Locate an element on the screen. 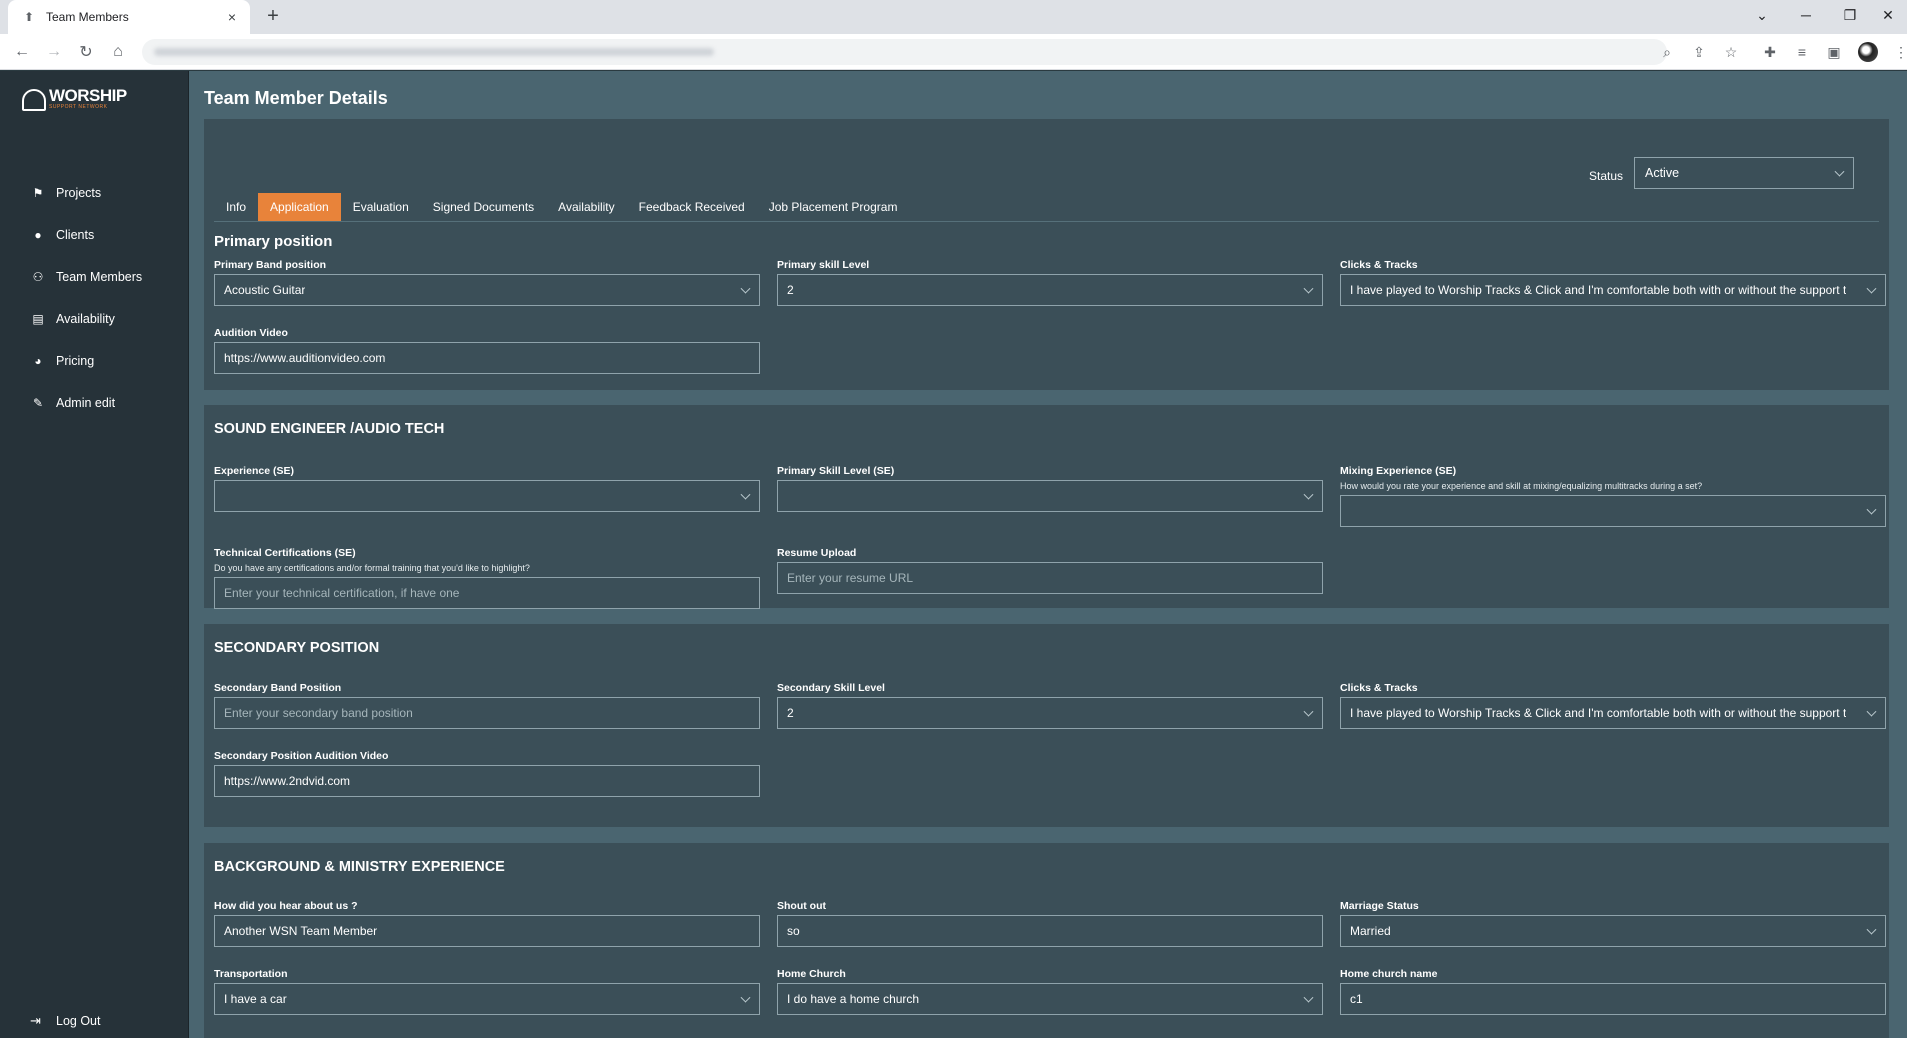 Image resolution: width=1907 pixels, height=1038 pixels. sidebar-item-availability: ▤ Availability is located at coordinates (94, 319).